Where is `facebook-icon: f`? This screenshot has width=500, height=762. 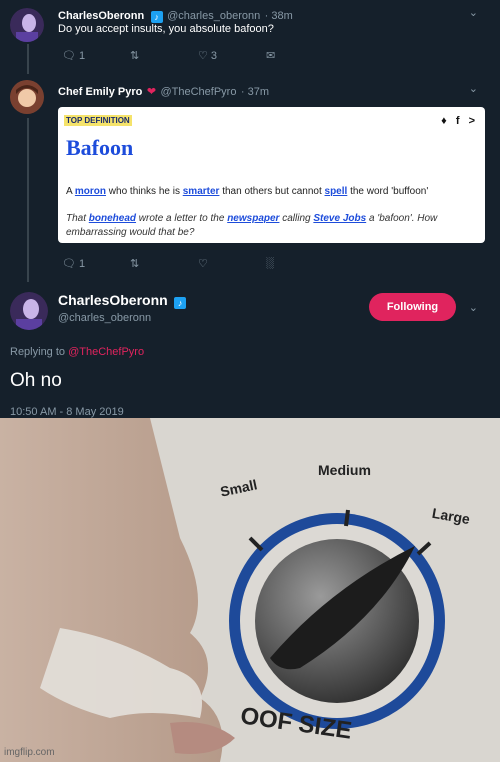 facebook-icon: f is located at coordinates (458, 121).